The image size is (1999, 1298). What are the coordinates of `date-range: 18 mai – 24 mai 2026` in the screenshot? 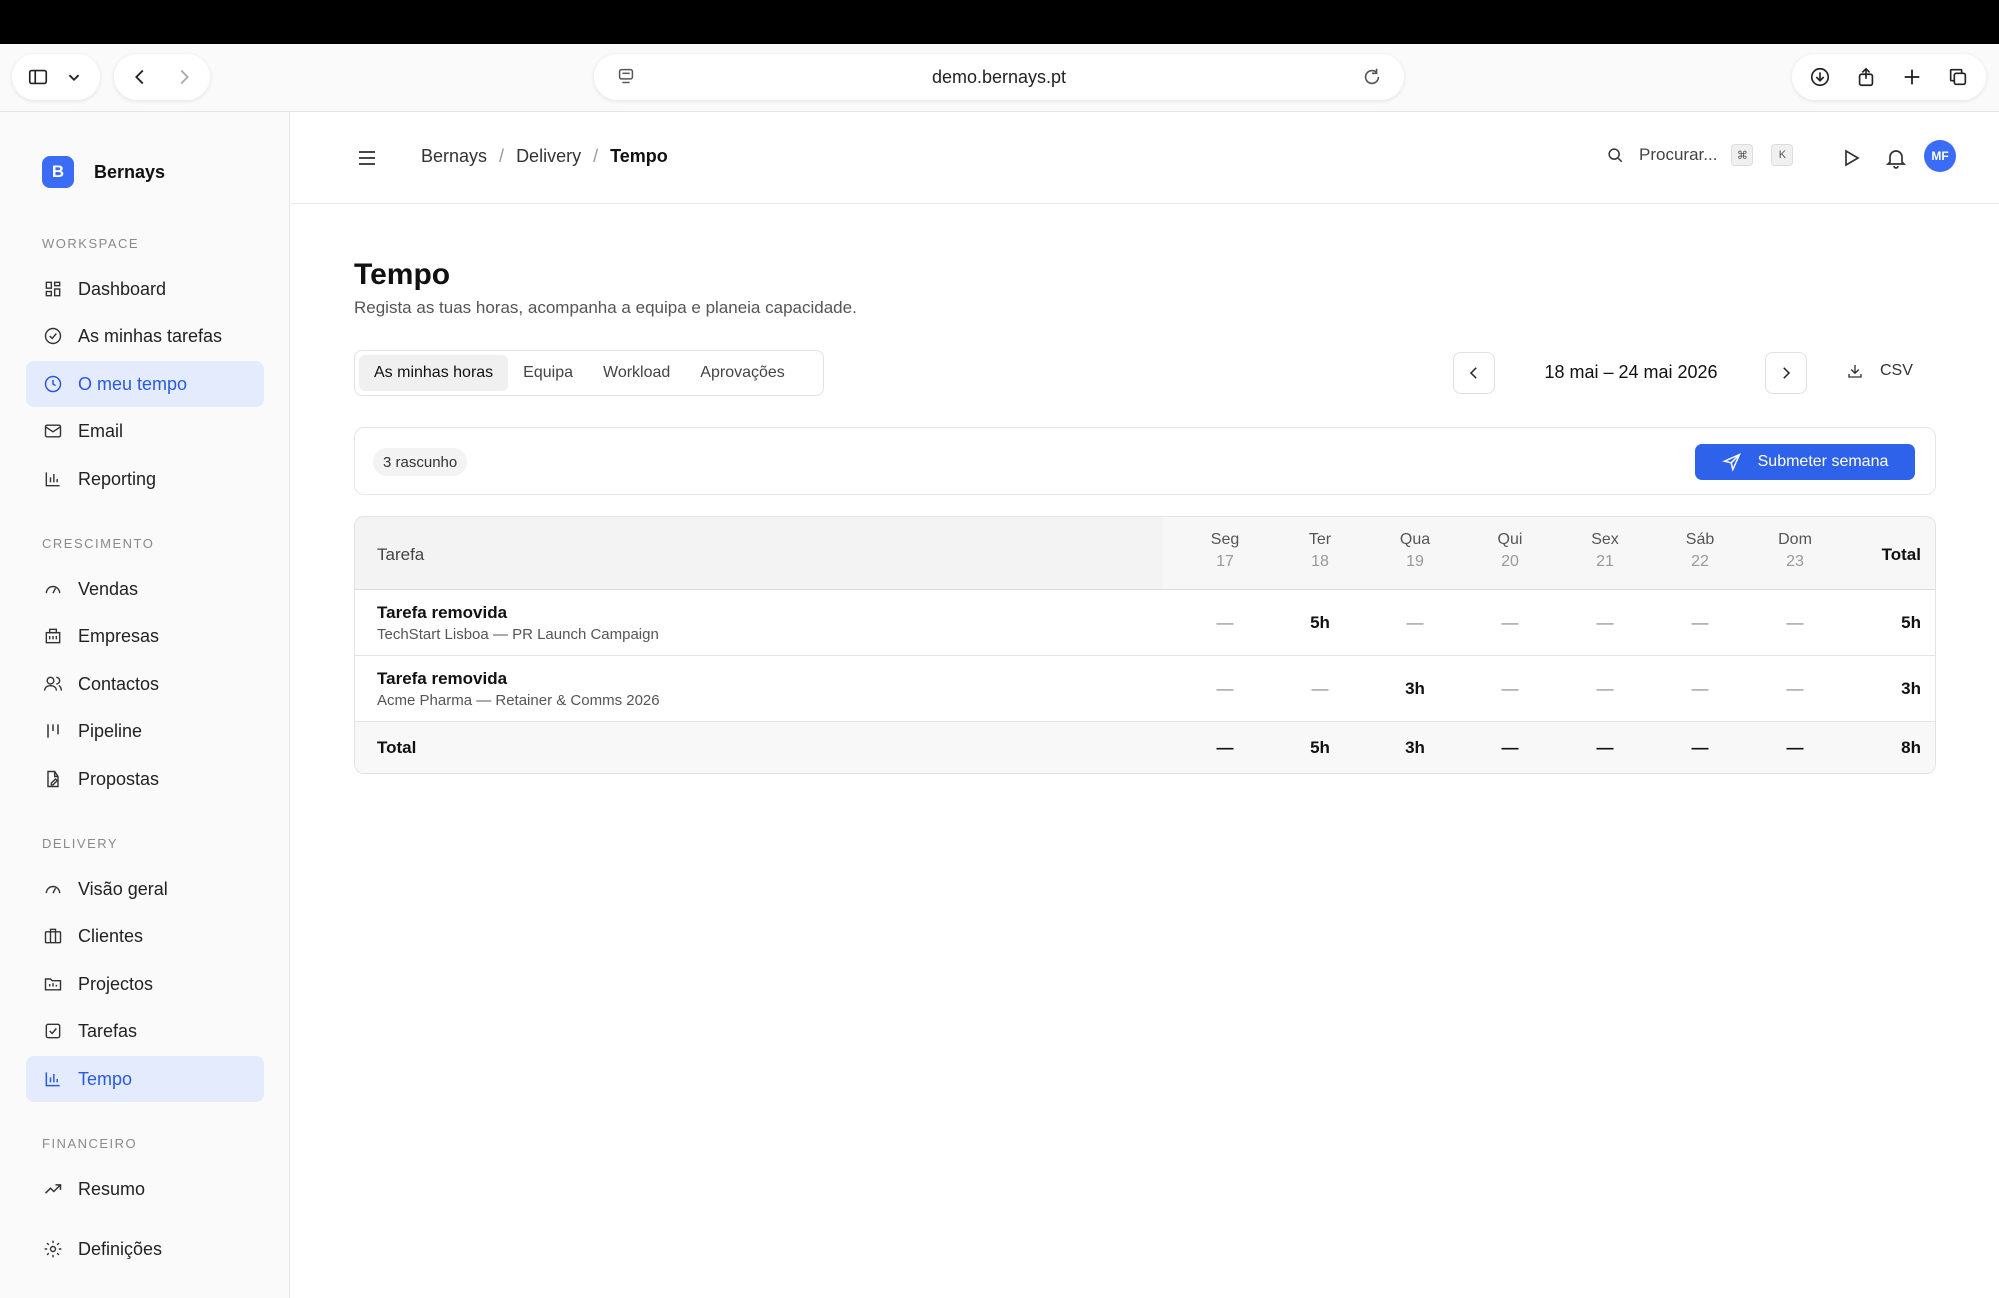 It's located at (1631, 372).